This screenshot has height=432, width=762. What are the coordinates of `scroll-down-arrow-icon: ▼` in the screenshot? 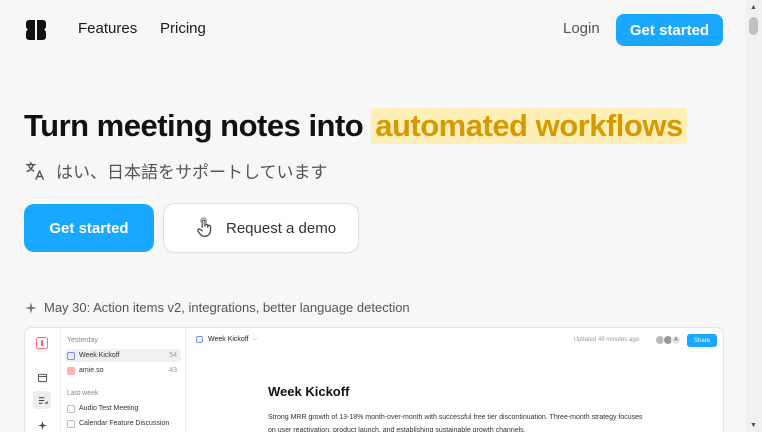 It's located at (753, 425).